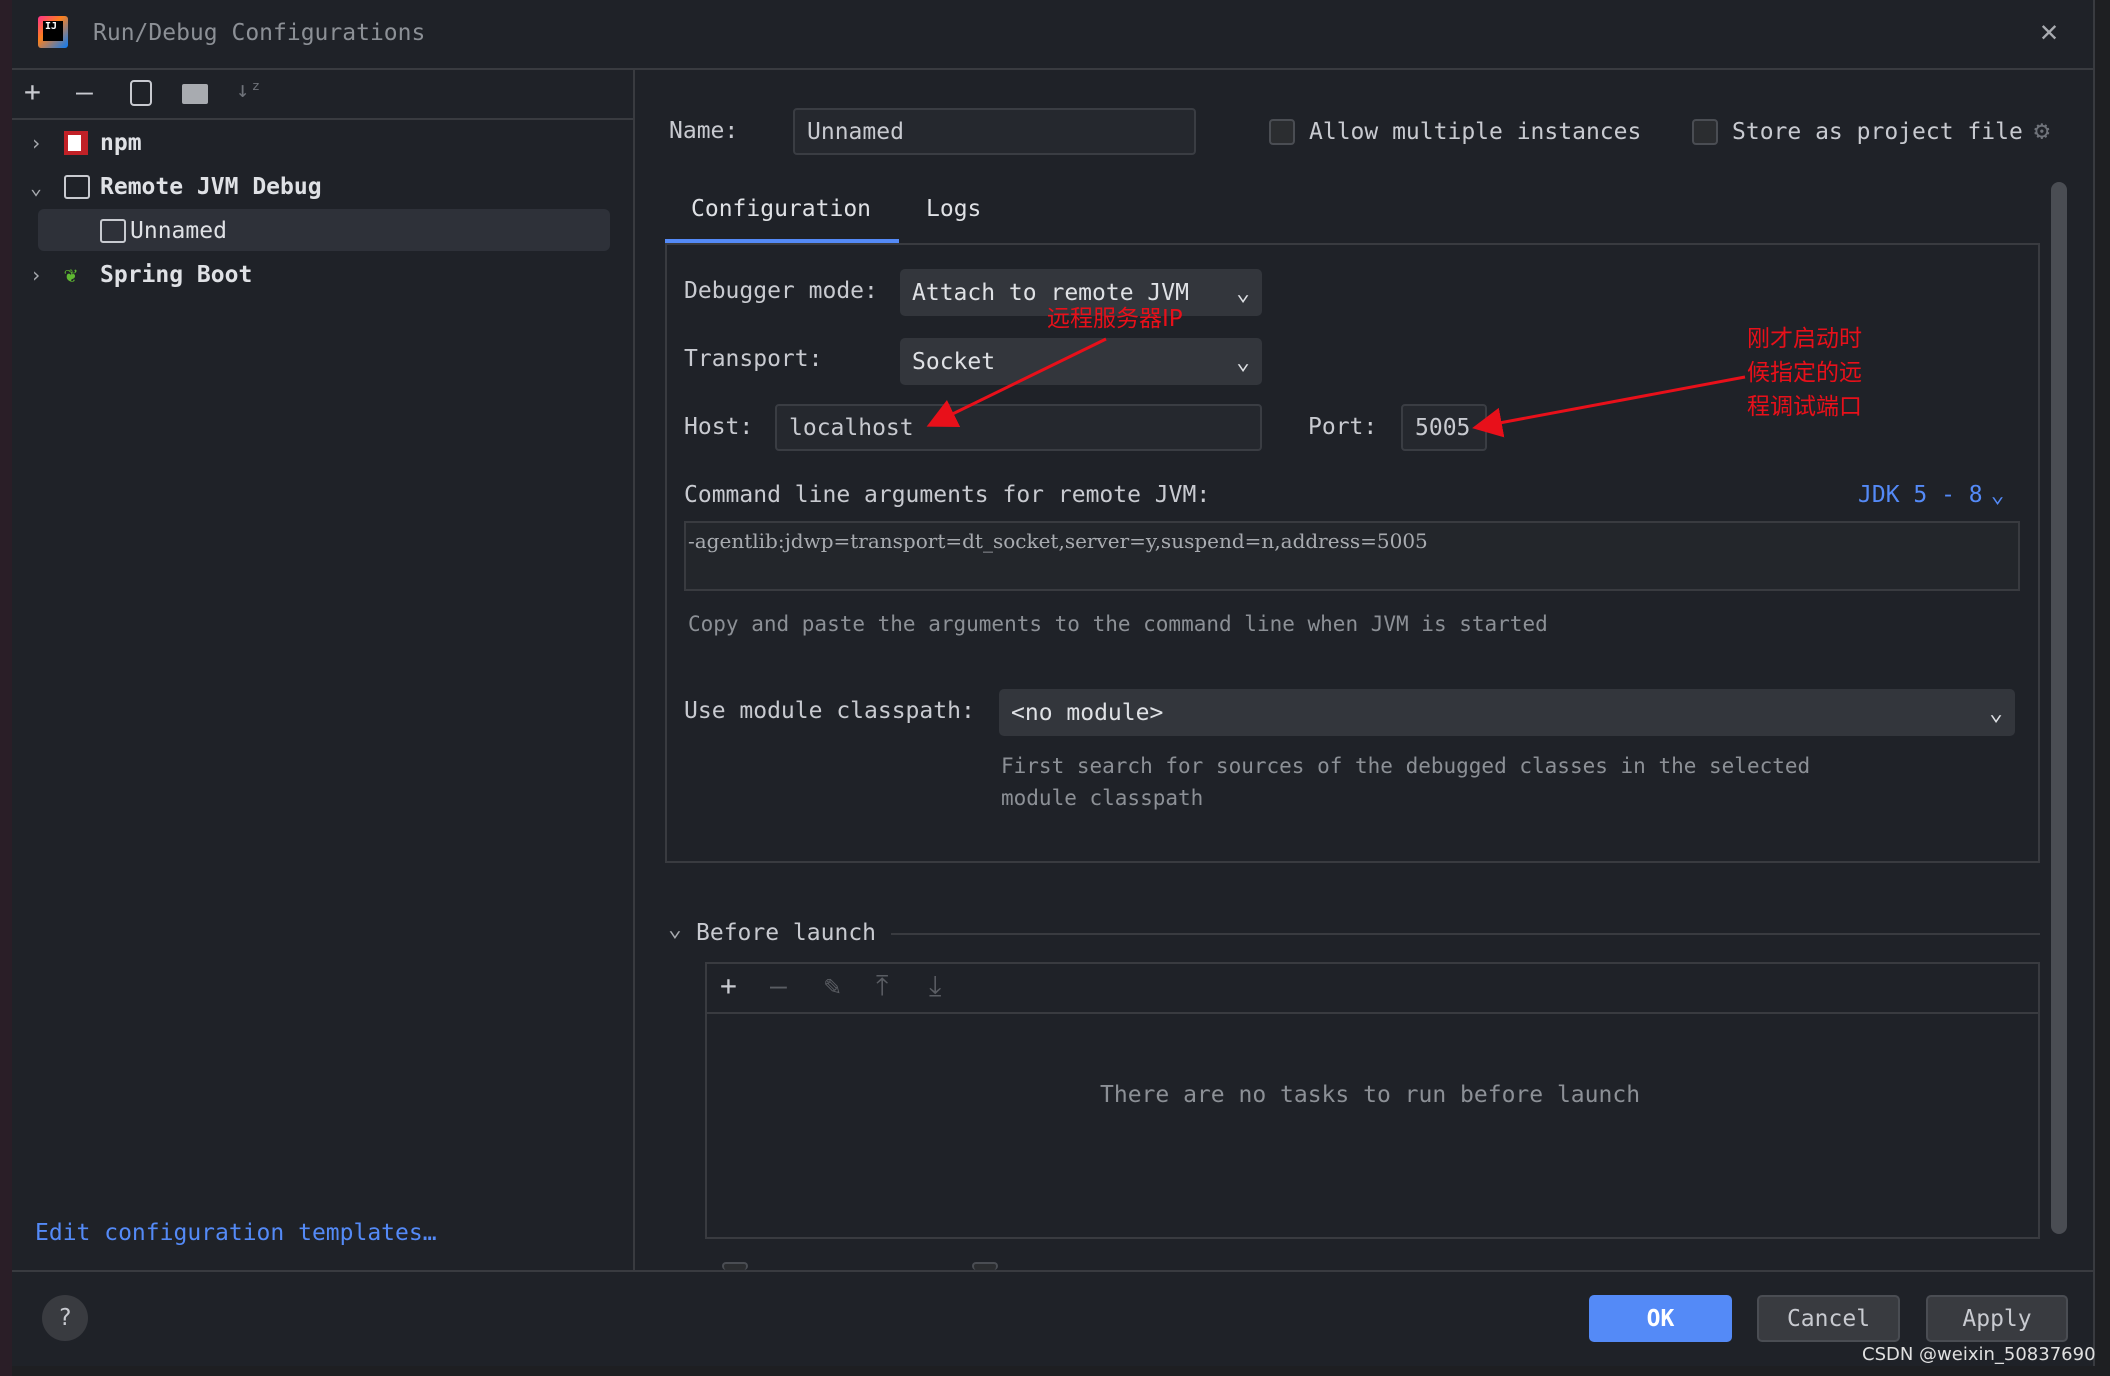  What do you see at coordinates (1804, 373) in the screenshot?
I see `port-annotation-line2: 候指定的远` at bounding box center [1804, 373].